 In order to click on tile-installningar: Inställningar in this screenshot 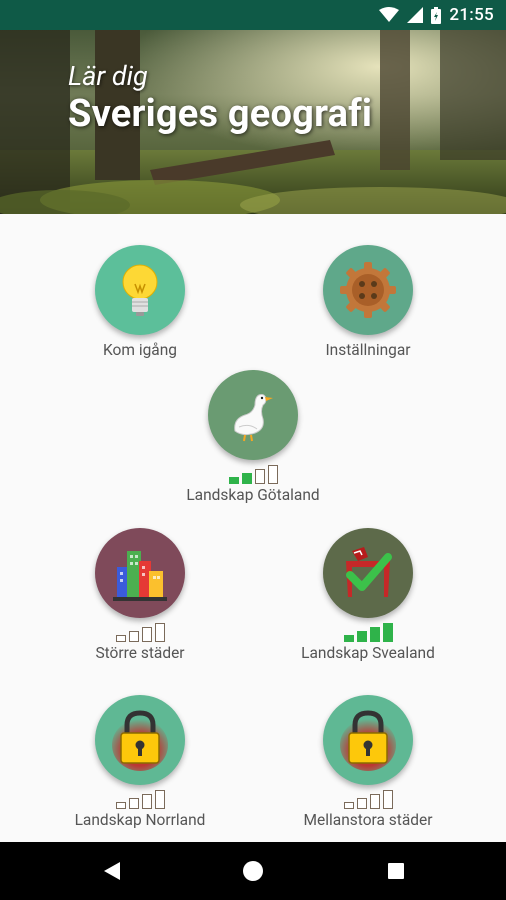, I will do `click(368, 302)`.